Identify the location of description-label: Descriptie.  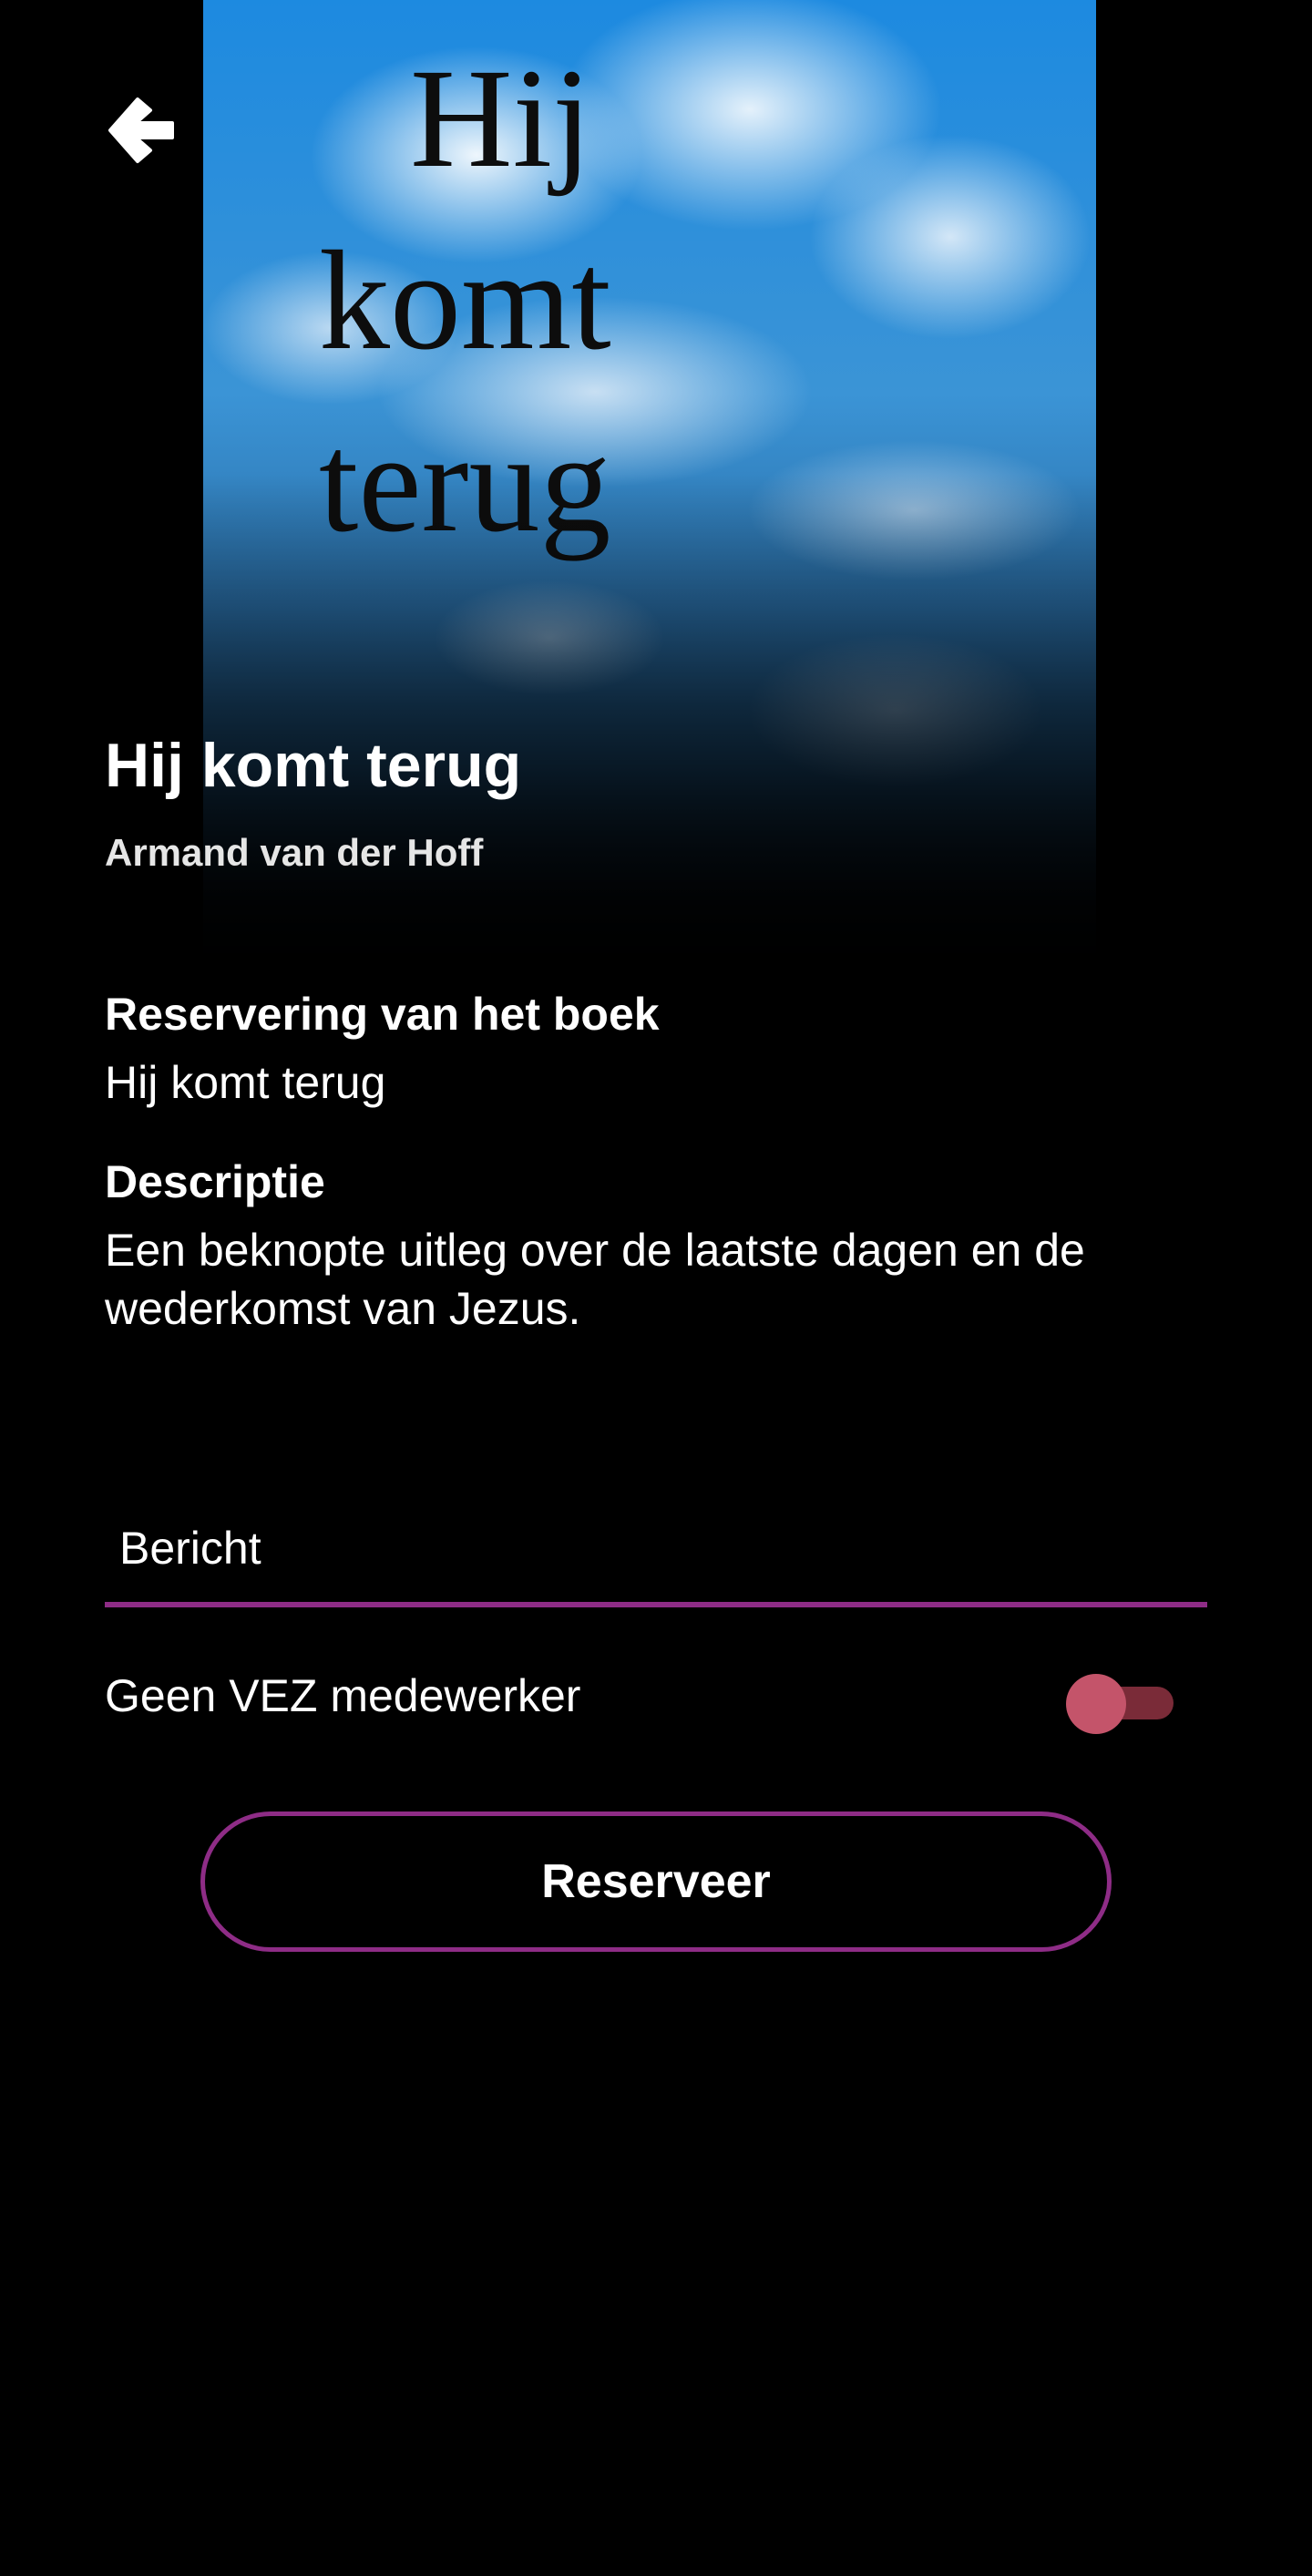
(215, 1181).